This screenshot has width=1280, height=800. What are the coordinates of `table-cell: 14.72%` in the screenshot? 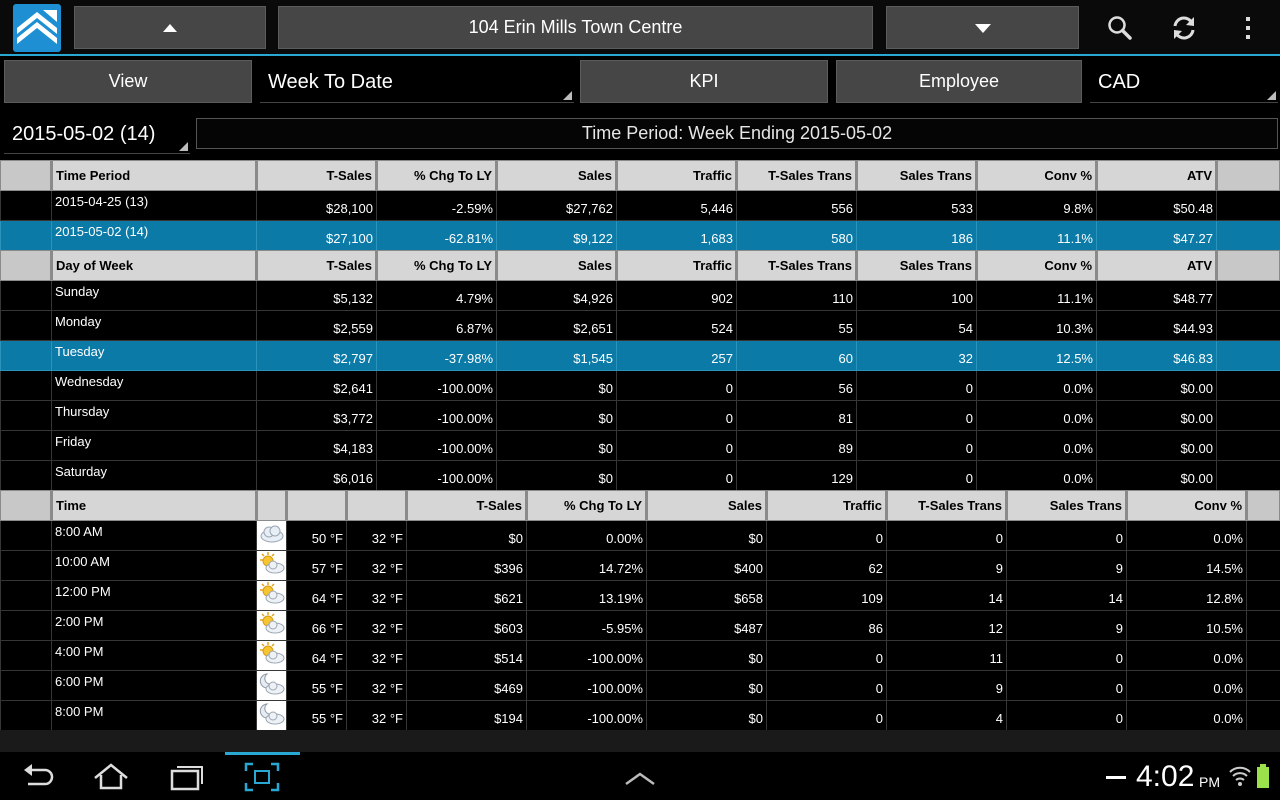 It's located at (586, 565).